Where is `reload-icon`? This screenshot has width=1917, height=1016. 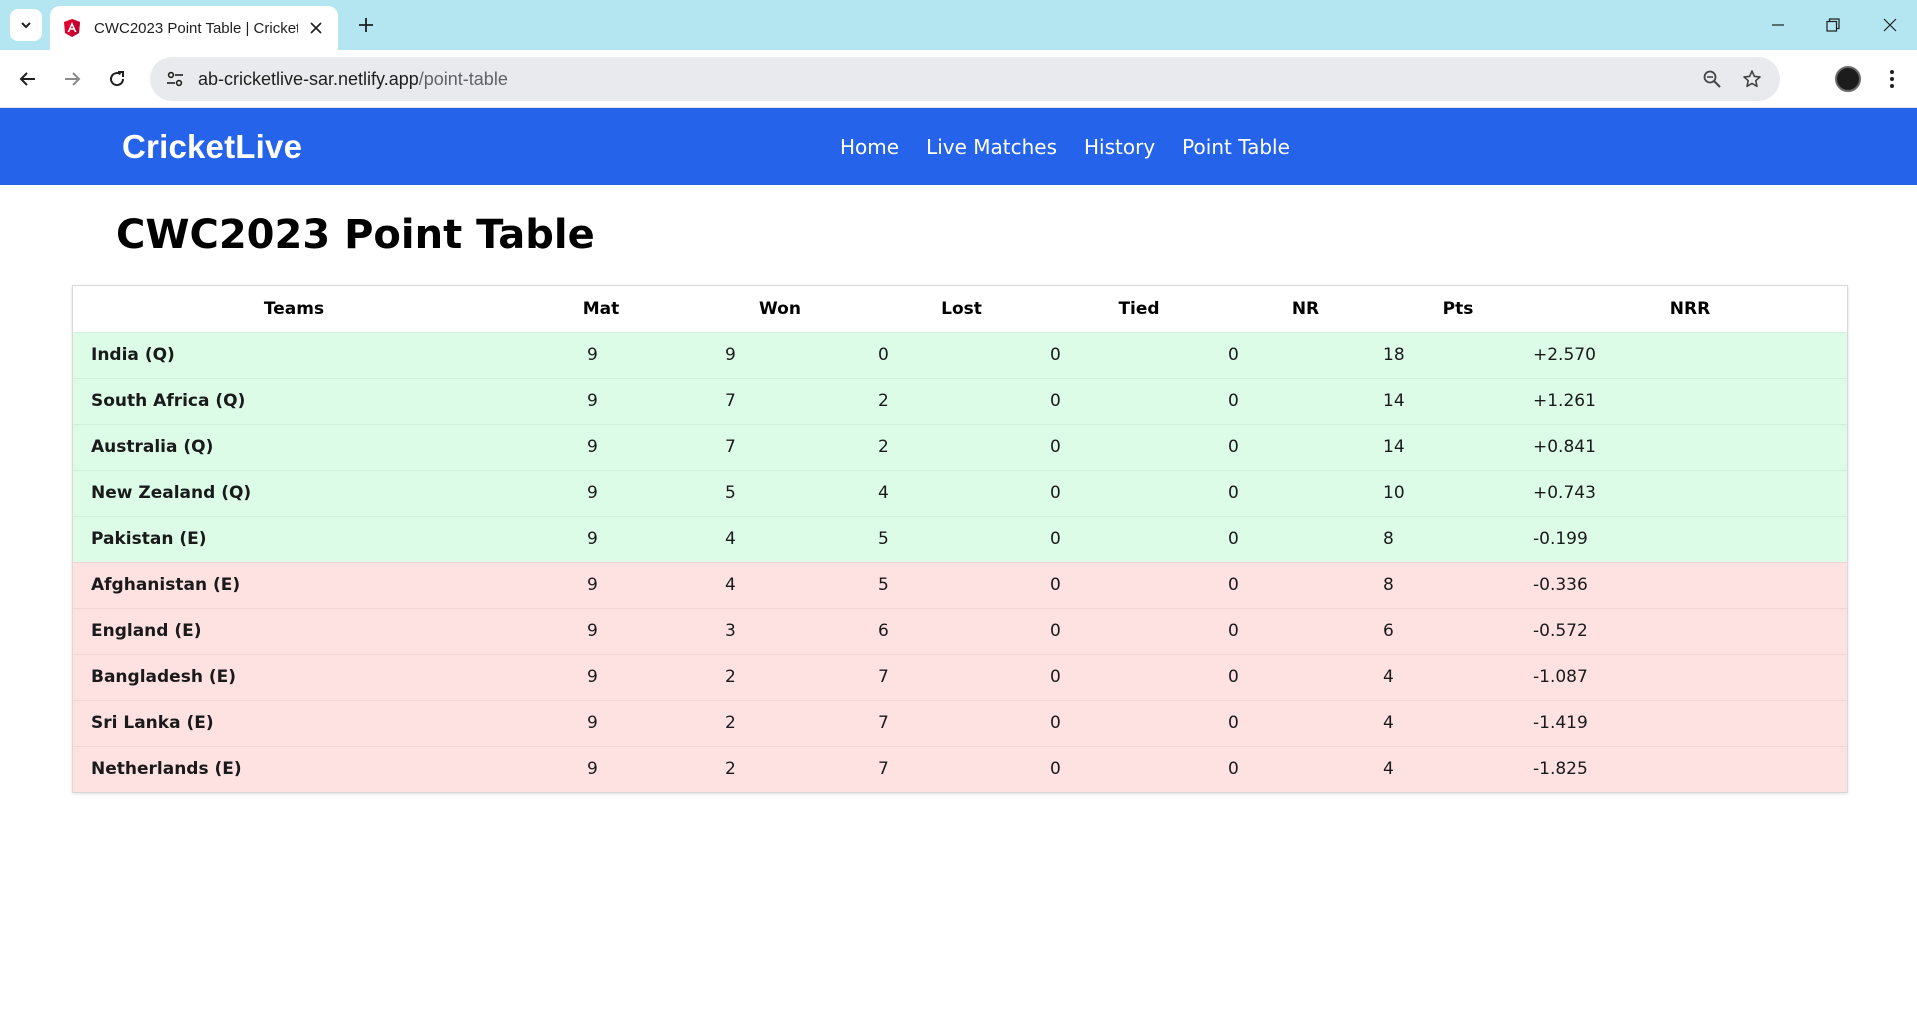 reload-icon is located at coordinates (117, 79).